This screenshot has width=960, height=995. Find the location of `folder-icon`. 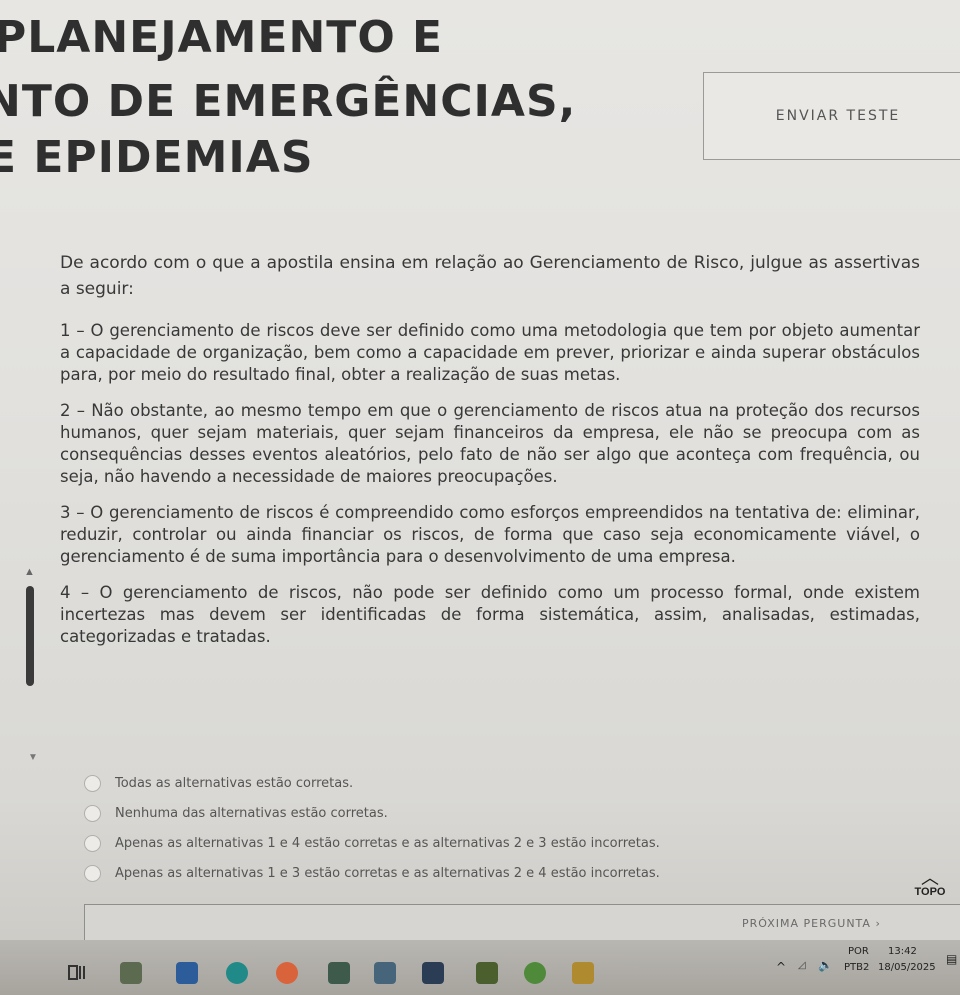

folder-icon is located at coordinates (187, 973).